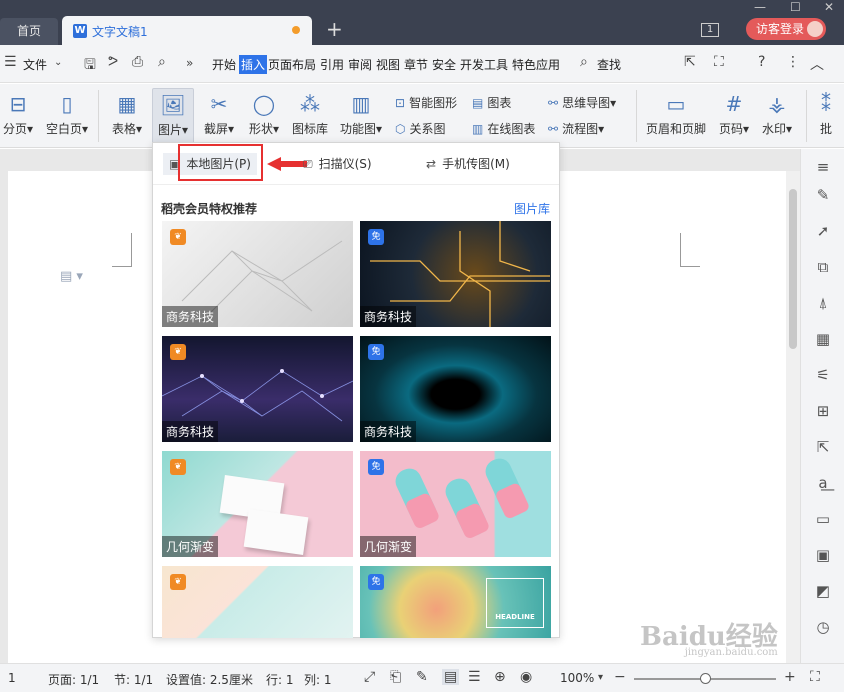  What do you see at coordinates (292, 64) in the screenshot?
I see `menu-page-layout: 页面布局` at bounding box center [292, 64].